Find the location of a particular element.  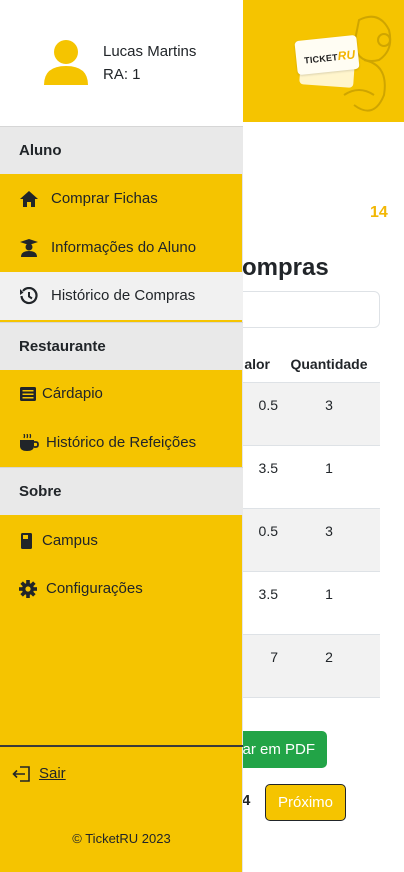

sidebar-item-historico-refeicoes: Histórico de Refeições is located at coordinates (121, 443).